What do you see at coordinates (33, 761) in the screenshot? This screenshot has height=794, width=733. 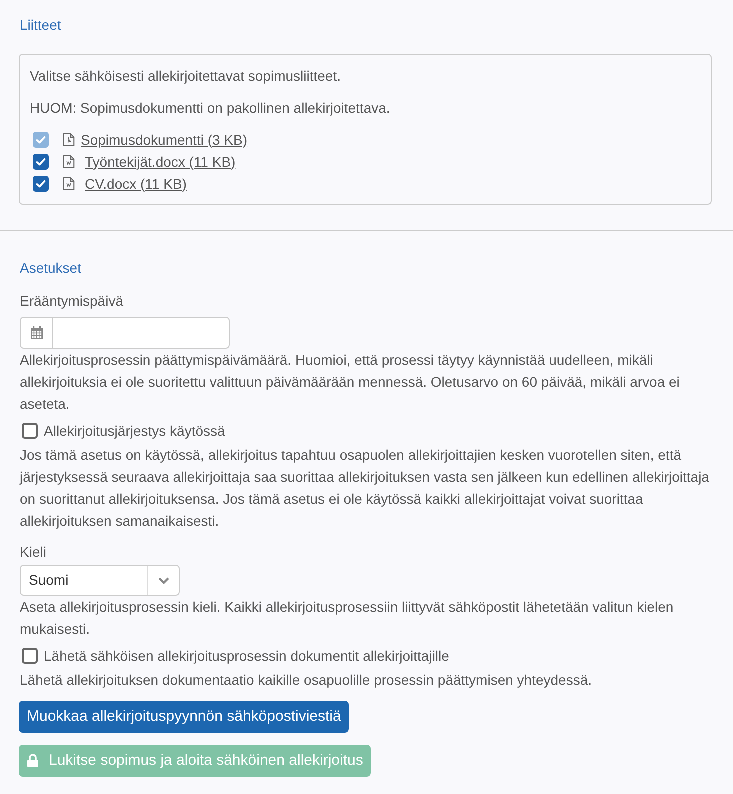 I see `lock-icon` at bounding box center [33, 761].